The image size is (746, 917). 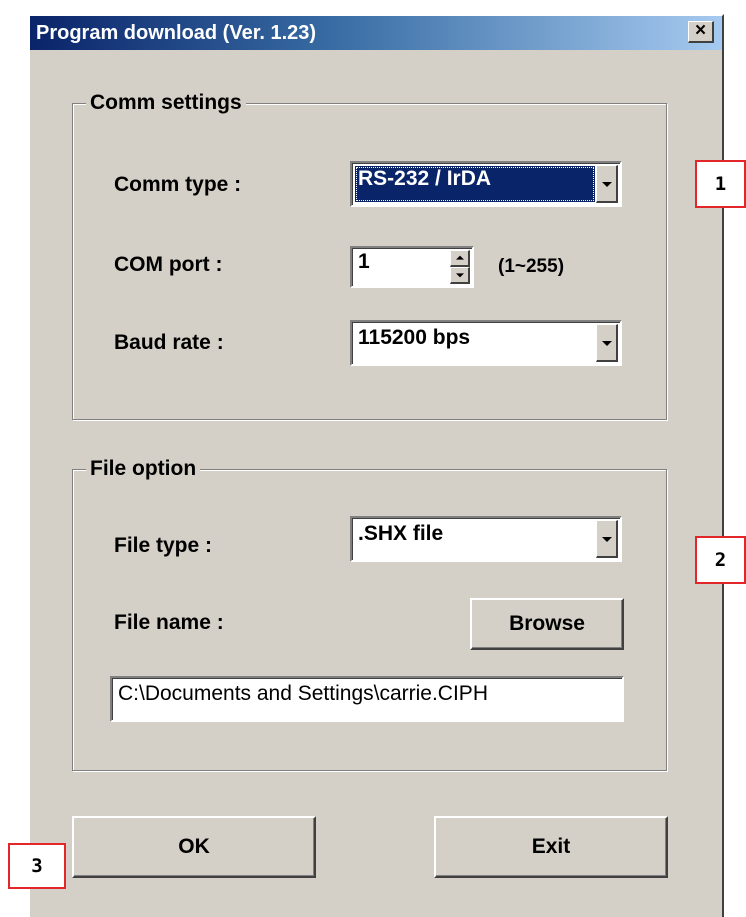 What do you see at coordinates (401, 533) in the screenshot?
I see `file-type-value: .SHX file` at bounding box center [401, 533].